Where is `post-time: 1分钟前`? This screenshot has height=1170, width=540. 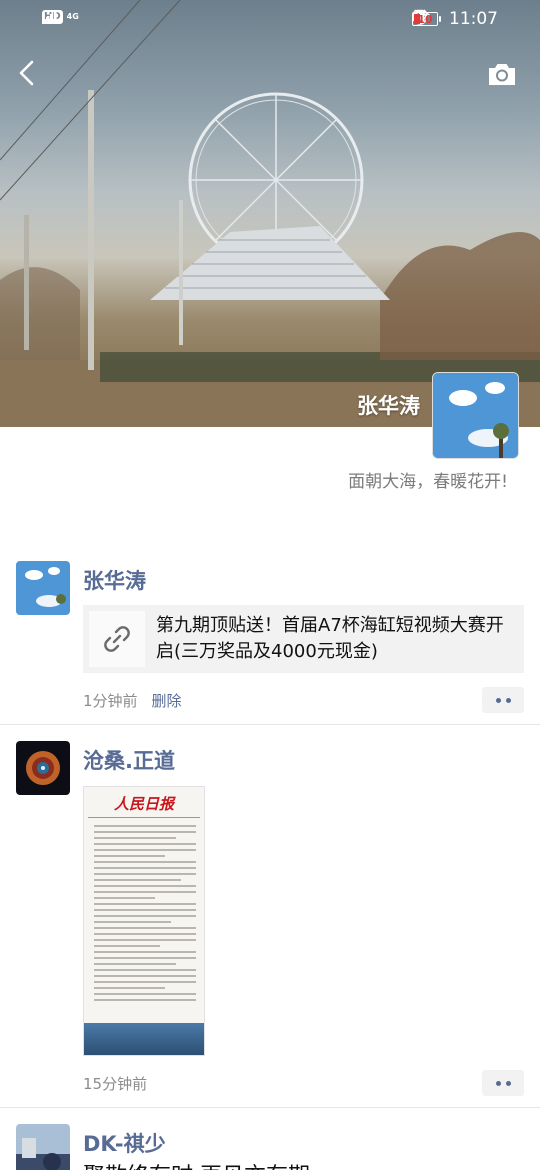 post-time: 1分钟前 is located at coordinates (110, 701).